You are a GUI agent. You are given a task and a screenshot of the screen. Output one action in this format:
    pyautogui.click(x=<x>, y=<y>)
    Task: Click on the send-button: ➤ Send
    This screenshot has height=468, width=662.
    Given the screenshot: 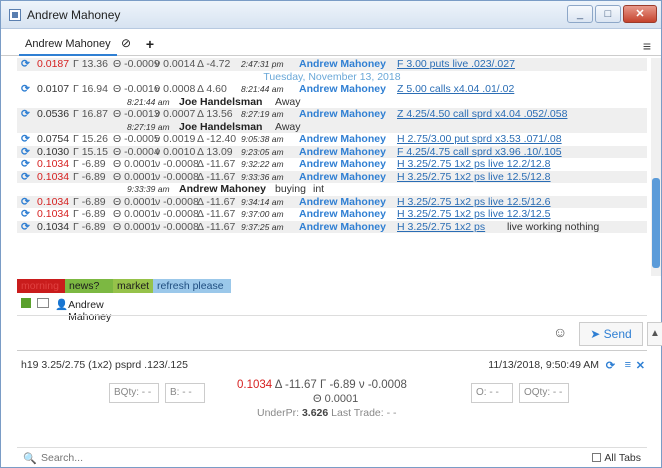 What is the action you would take?
    pyautogui.click(x=611, y=334)
    